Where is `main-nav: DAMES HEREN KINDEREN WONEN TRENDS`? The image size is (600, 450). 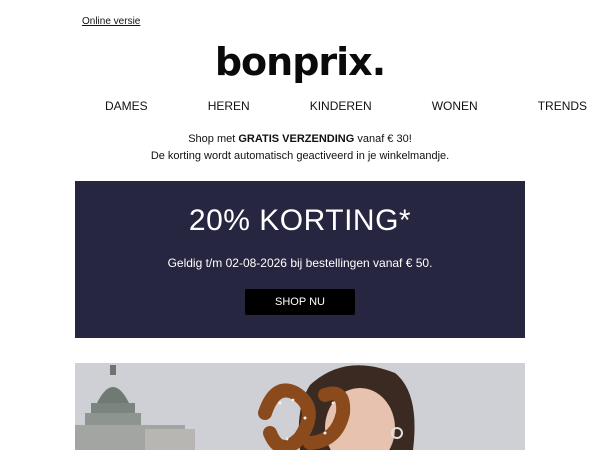 main-nav: DAMES HEREN KINDEREN WONEN TRENDS is located at coordinates (331, 106).